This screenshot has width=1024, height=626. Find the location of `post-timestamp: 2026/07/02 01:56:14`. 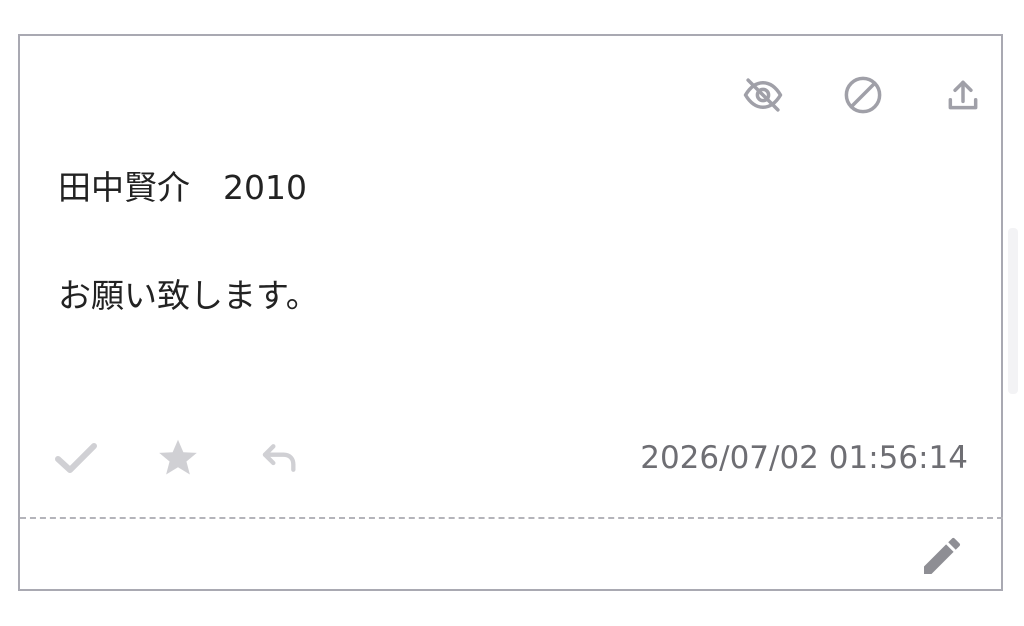

post-timestamp: 2026/07/02 01:56:14 is located at coordinates (804, 458).